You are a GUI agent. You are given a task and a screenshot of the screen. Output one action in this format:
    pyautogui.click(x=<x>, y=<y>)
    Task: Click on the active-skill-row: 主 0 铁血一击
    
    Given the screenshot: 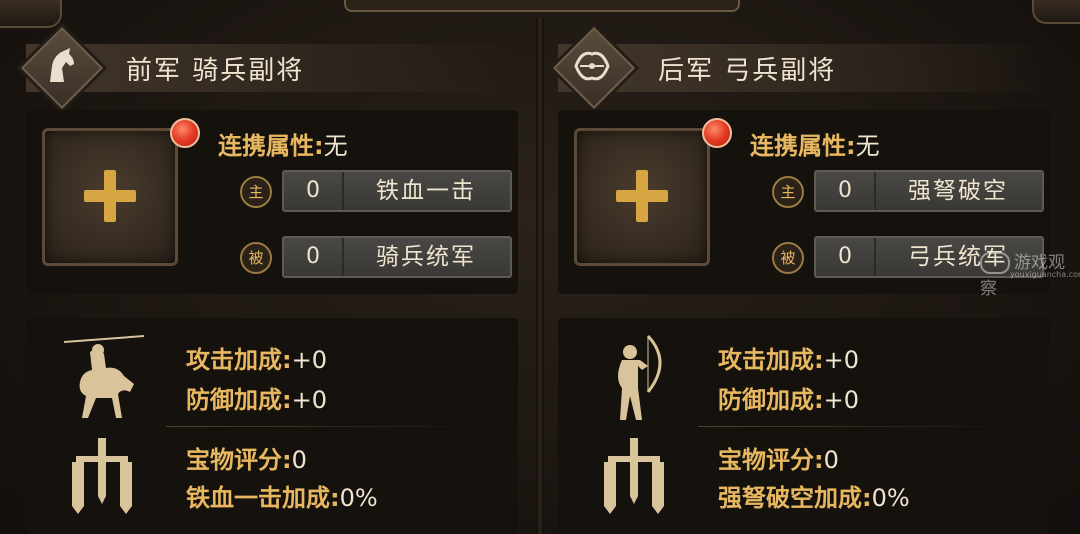 What is the action you would take?
    pyautogui.click(x=380, y=191)
    